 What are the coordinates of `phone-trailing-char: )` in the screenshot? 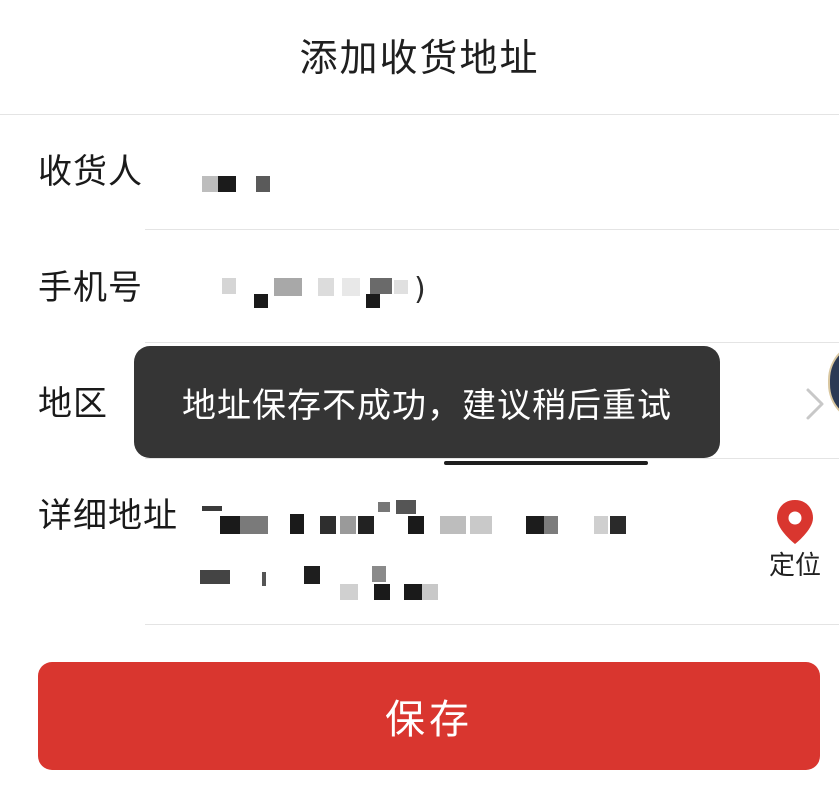 It's located at (420, 289).